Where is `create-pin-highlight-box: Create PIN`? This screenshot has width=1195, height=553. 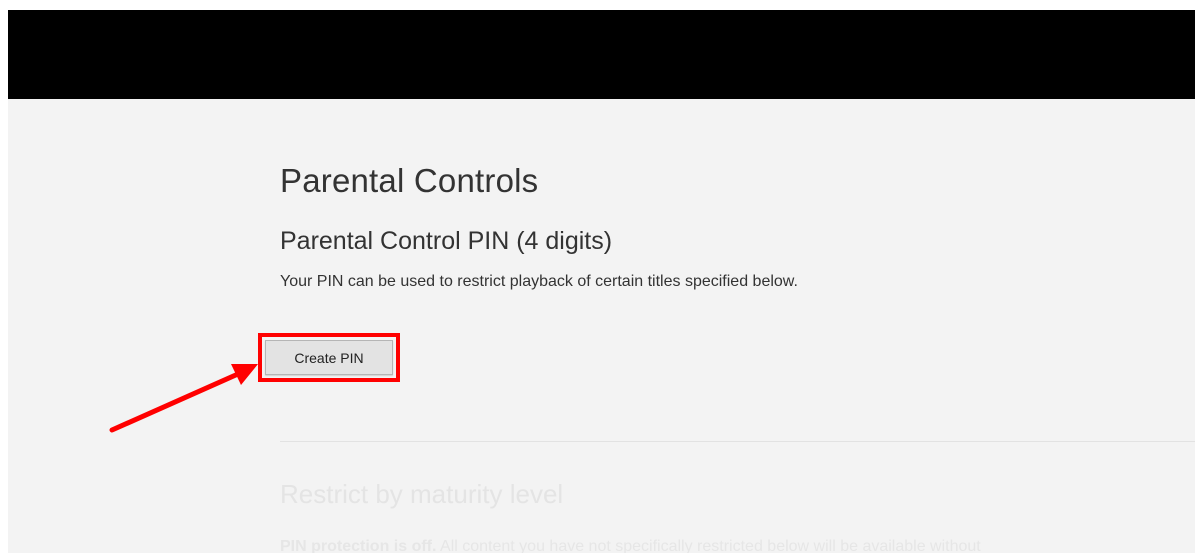 create-pin-highlight-box: Create PIN is located at coordinates (329, 357).